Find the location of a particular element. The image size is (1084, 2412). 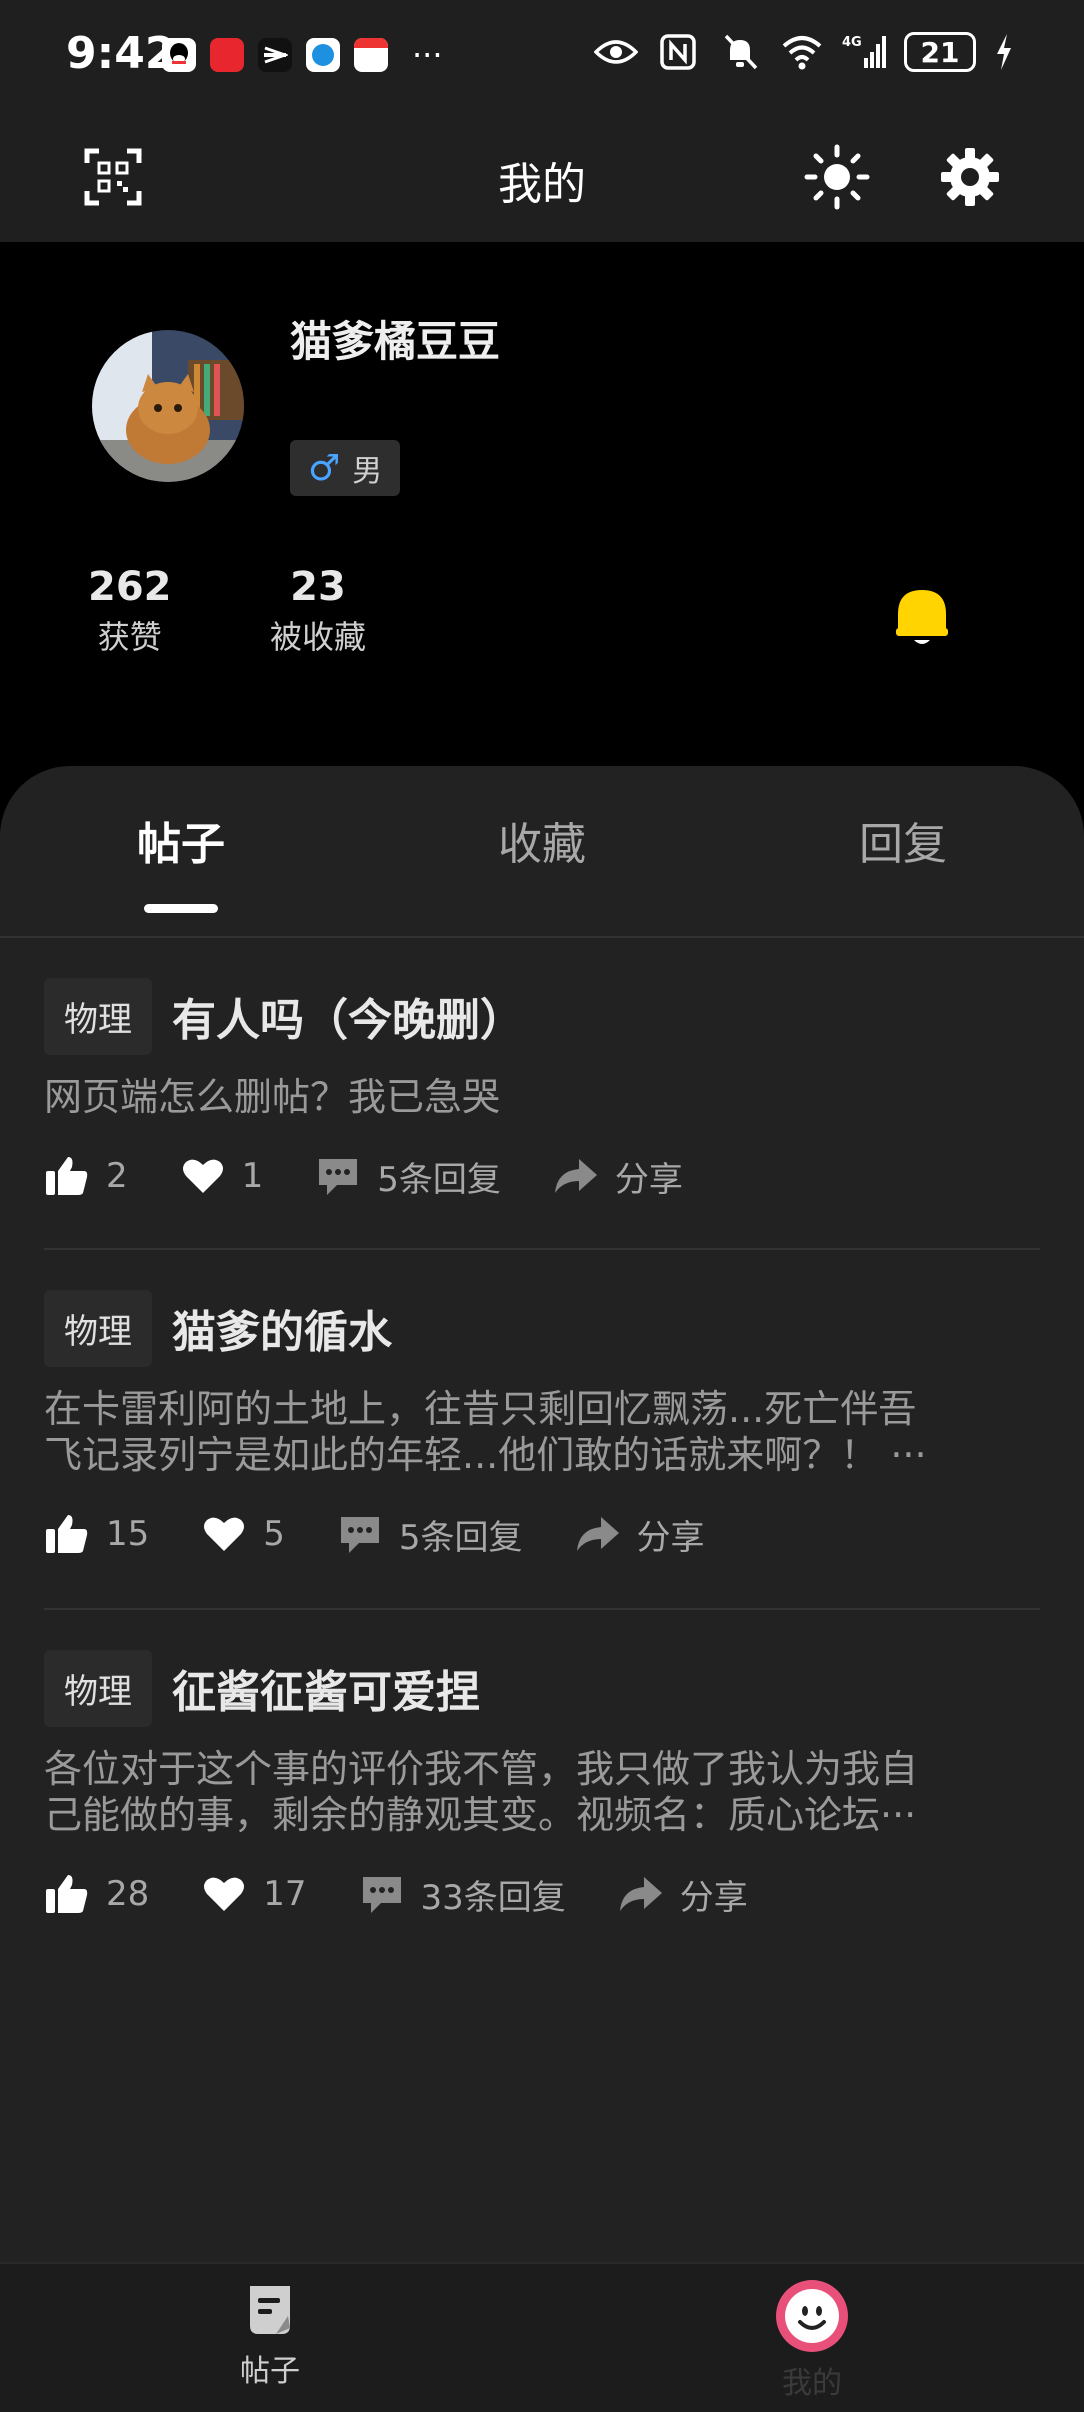

charging-icon is located at coordinates (1004, 52).